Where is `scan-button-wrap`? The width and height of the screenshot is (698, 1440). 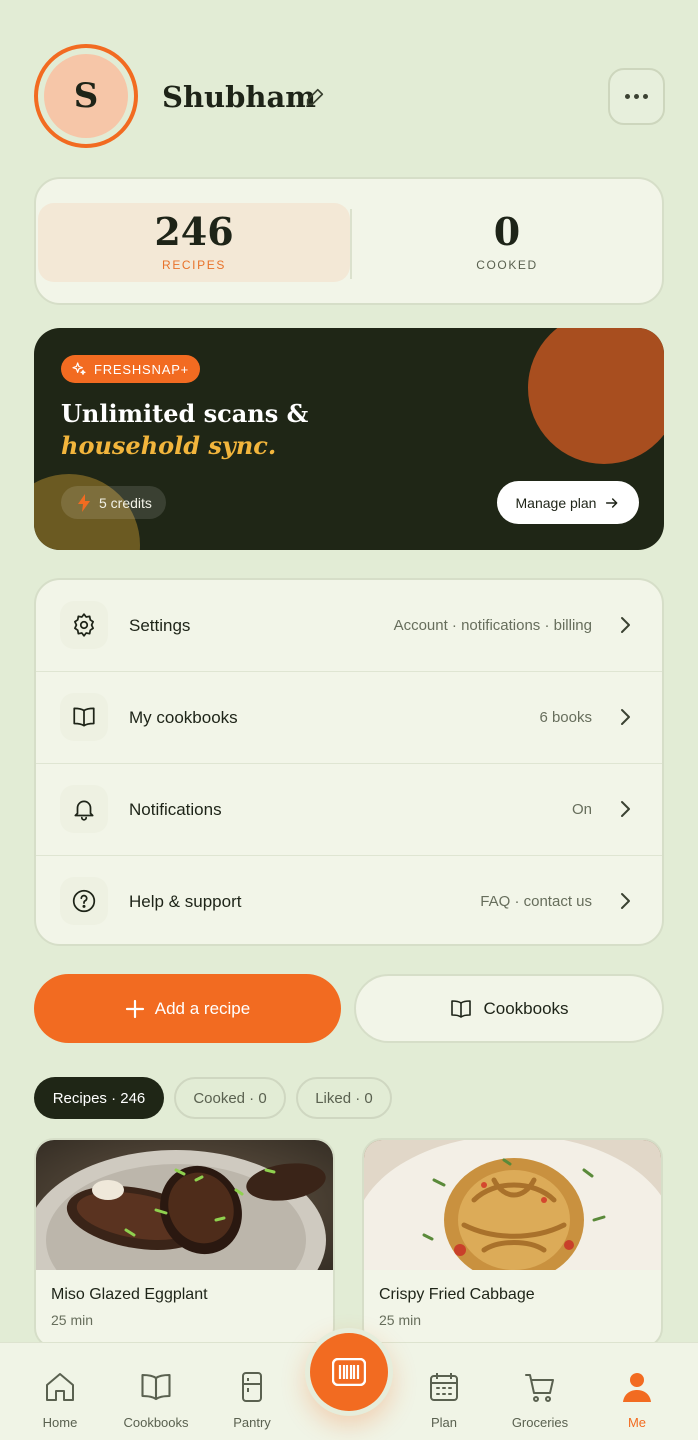 scan-button-wrap is located at coordinates (349, 1372).